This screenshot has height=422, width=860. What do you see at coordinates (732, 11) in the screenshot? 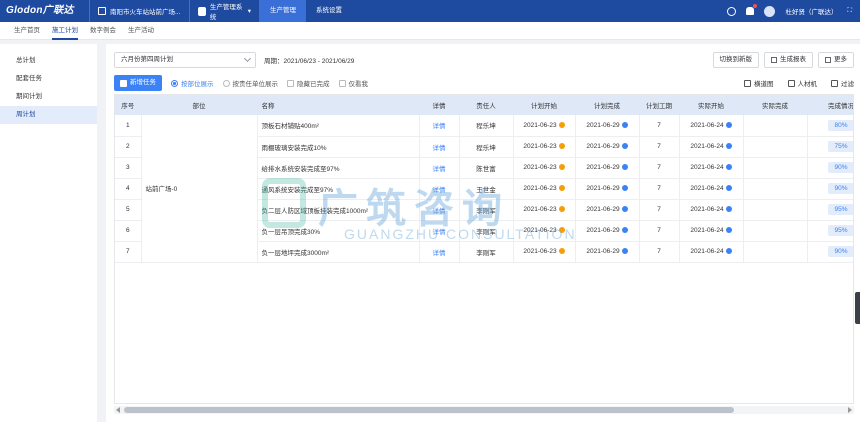
I see `help-icon` at bounding box center [732, 11].